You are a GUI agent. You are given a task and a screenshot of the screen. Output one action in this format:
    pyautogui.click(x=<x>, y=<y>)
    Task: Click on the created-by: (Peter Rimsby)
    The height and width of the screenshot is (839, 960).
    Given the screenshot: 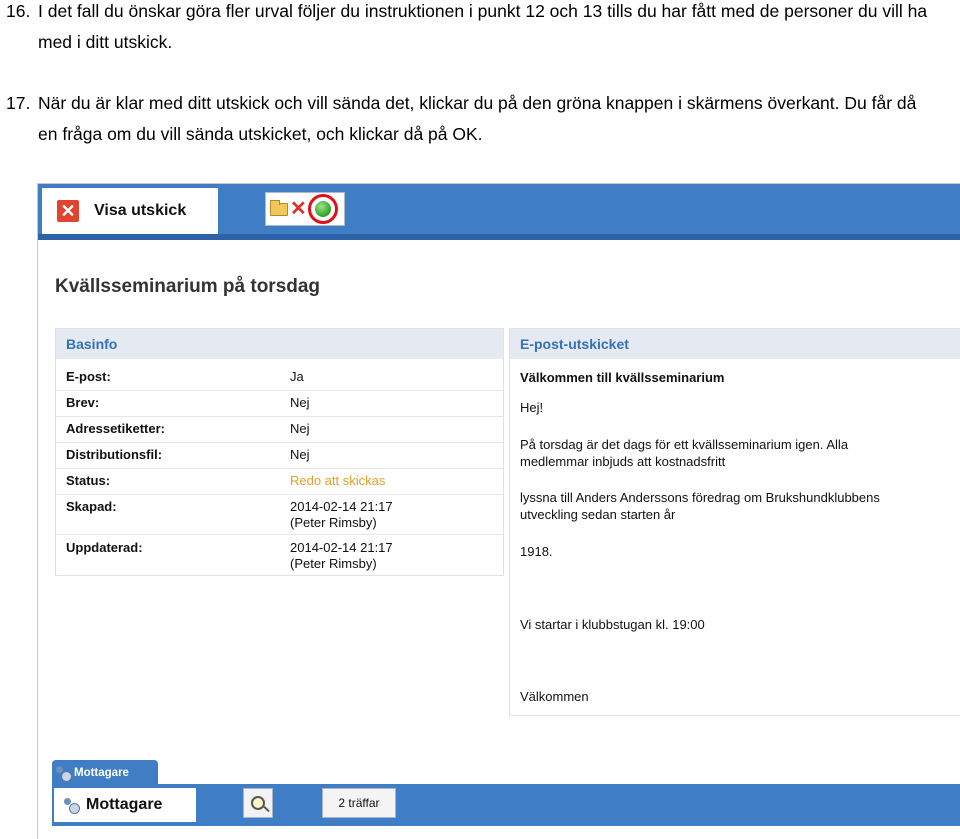 What is the action you would take?
    pyautogui.click(x=333, y=522)
    